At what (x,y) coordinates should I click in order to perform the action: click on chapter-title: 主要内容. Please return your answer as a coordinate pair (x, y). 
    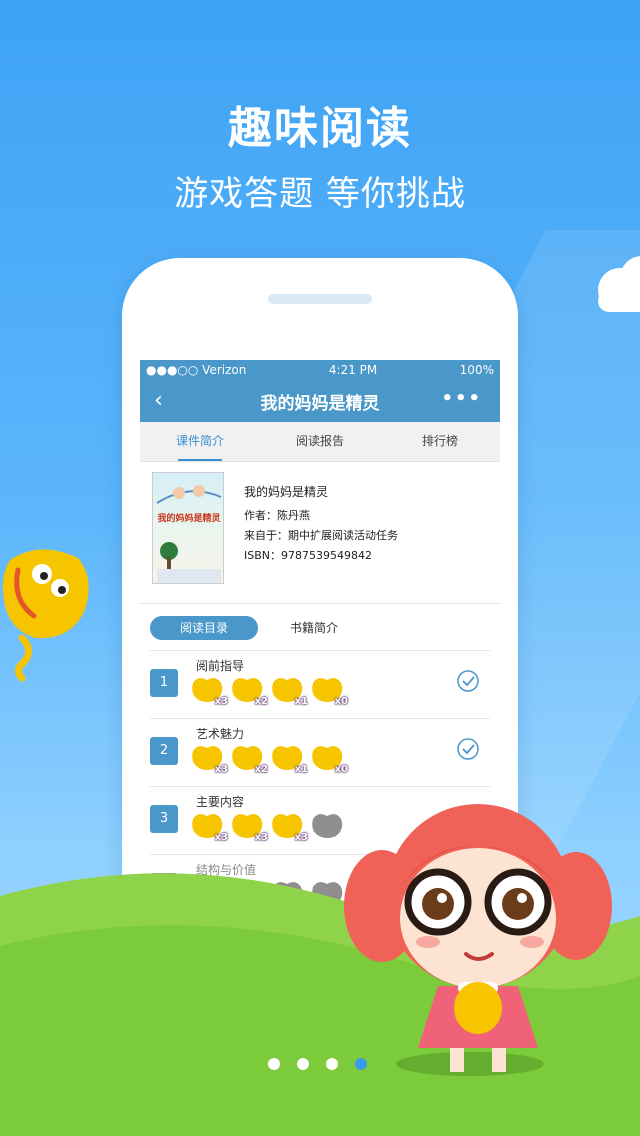
    Looking at the image, I should click on (220, 802).